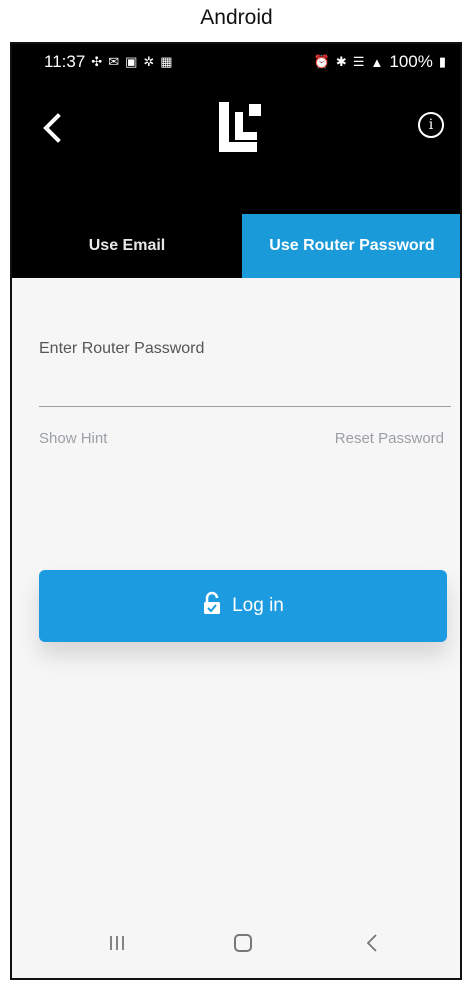  Describe the element at coordinates (321, 61) in the screenshot. I see `alarm-icon: ⏰` at that location.